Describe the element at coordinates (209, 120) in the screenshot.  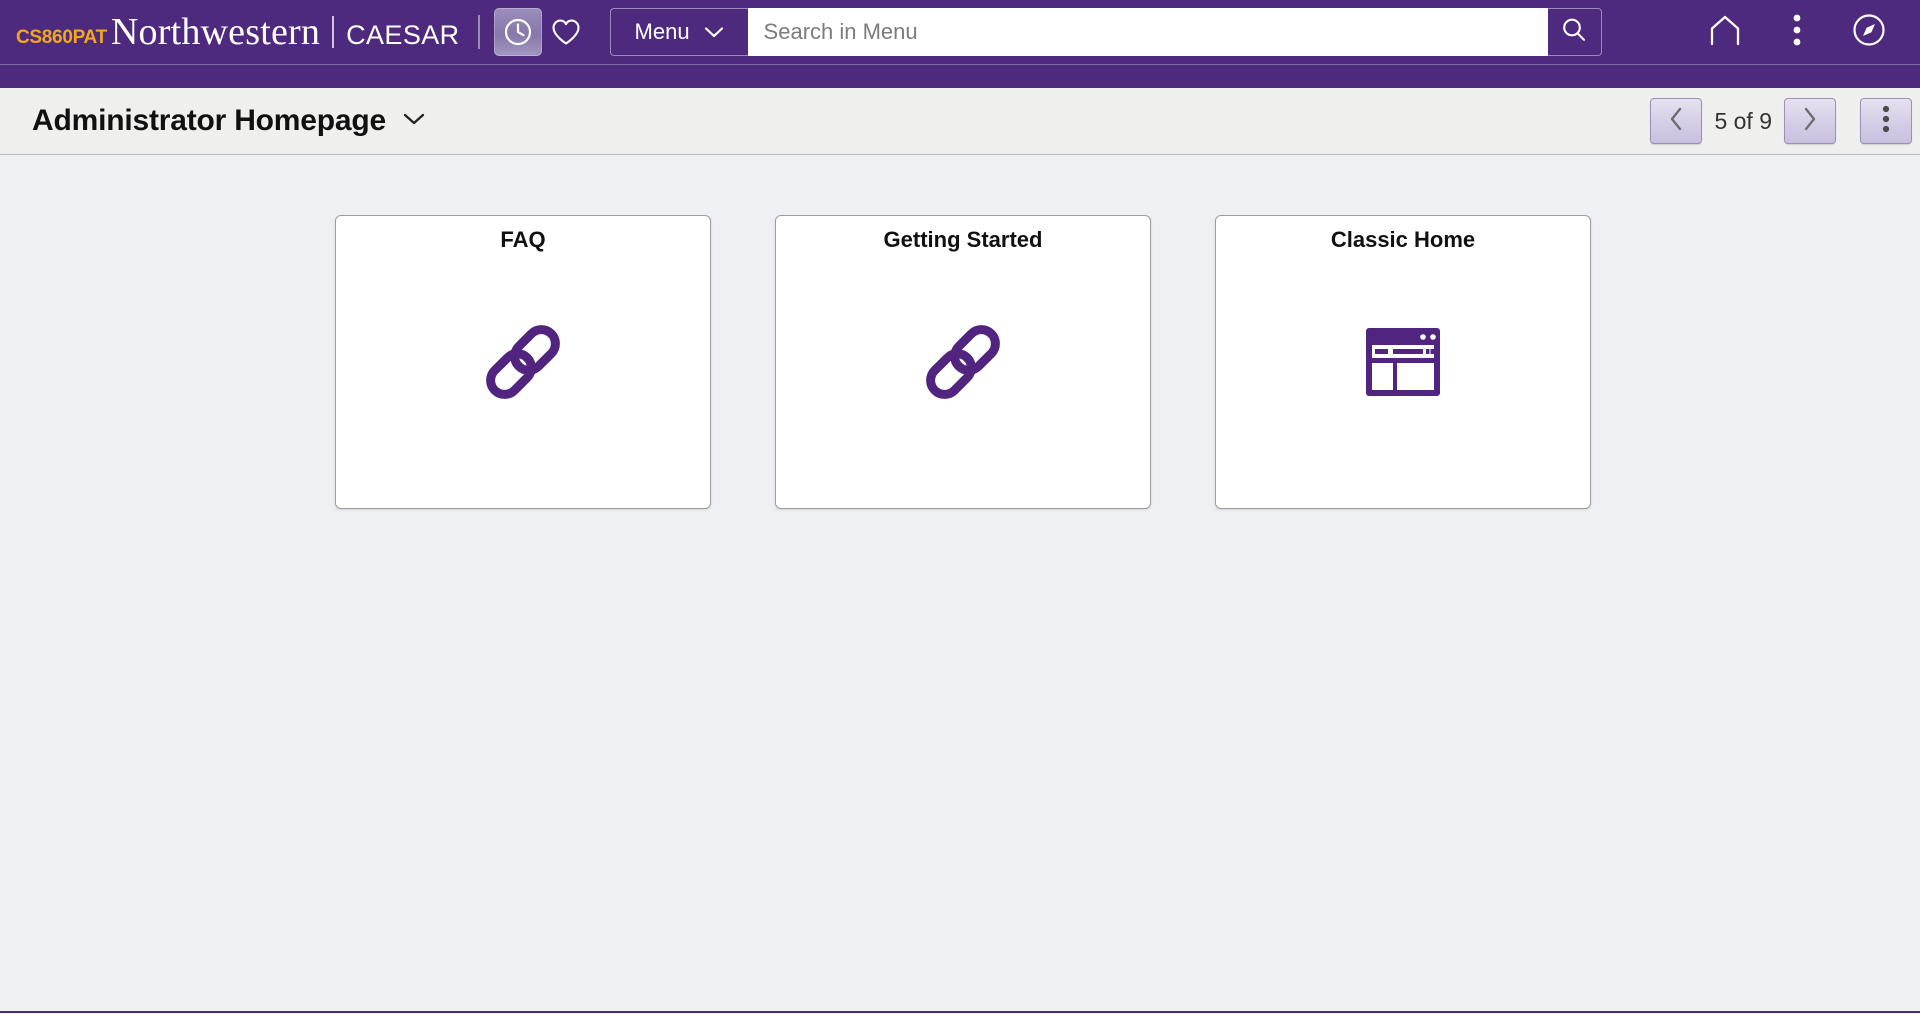
I see `page-title: Administrator Homepage` at that location.